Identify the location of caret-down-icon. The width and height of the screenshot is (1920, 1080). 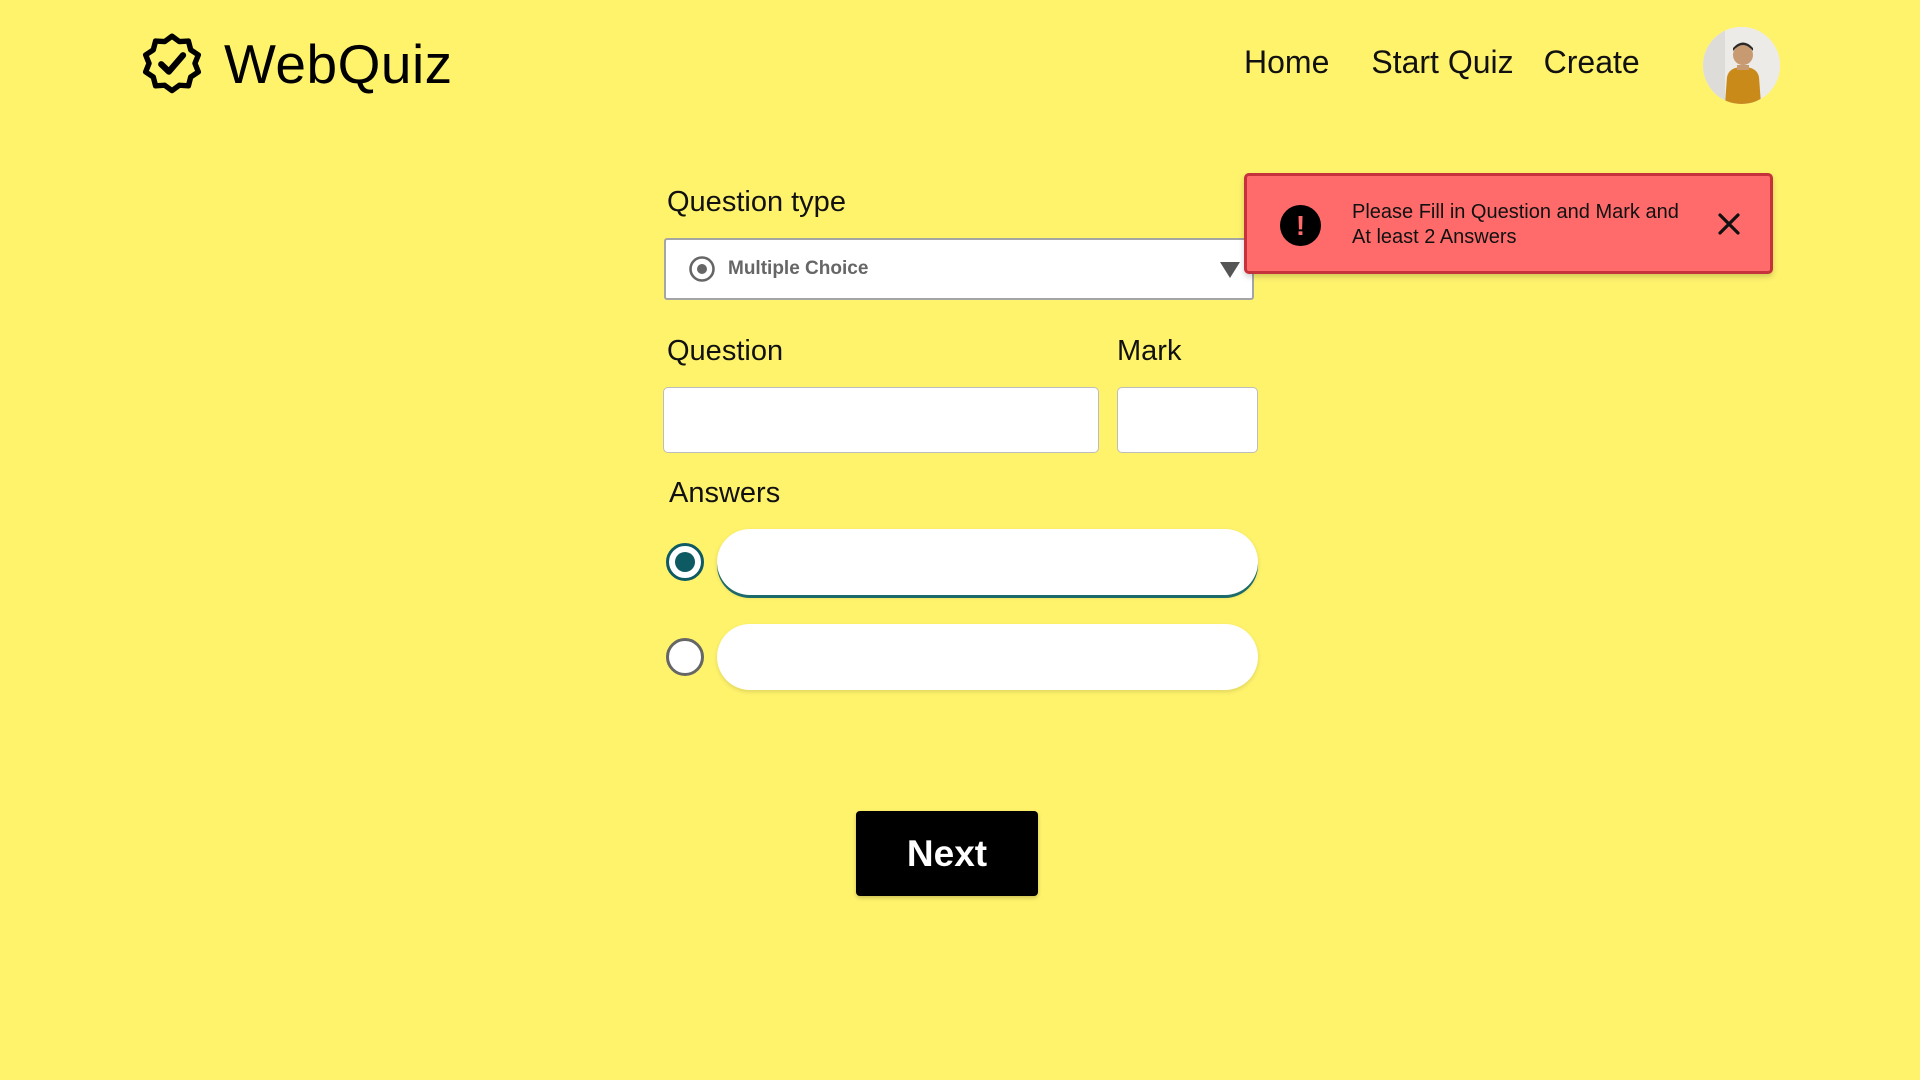
(1230, 270).